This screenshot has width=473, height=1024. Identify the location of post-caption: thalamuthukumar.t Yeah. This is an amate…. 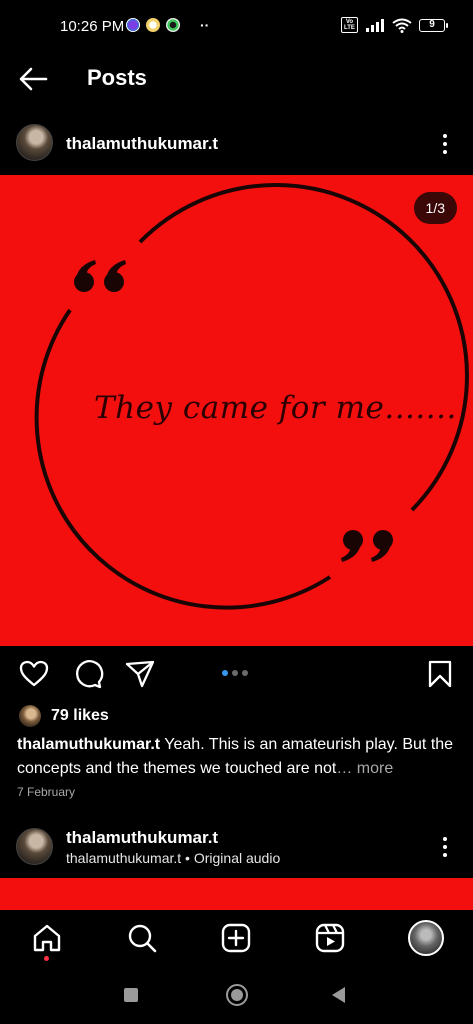
(237, 757).